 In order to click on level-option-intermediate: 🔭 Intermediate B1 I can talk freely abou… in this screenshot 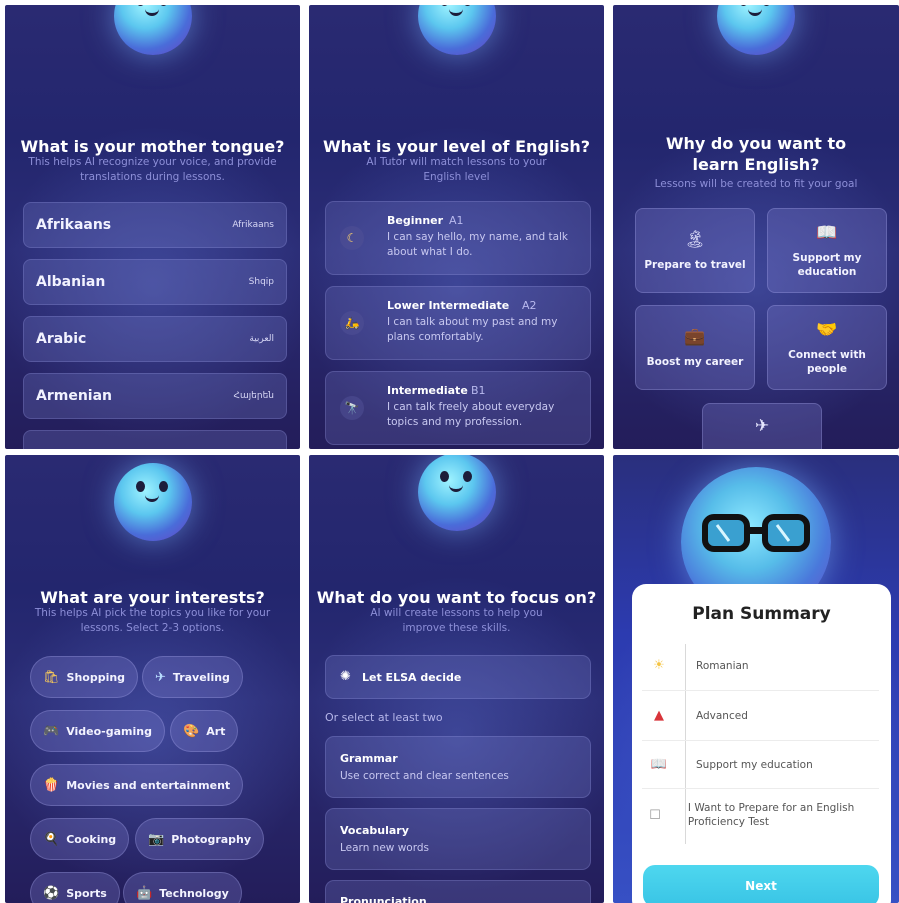, I will do `click(458, 408)`.